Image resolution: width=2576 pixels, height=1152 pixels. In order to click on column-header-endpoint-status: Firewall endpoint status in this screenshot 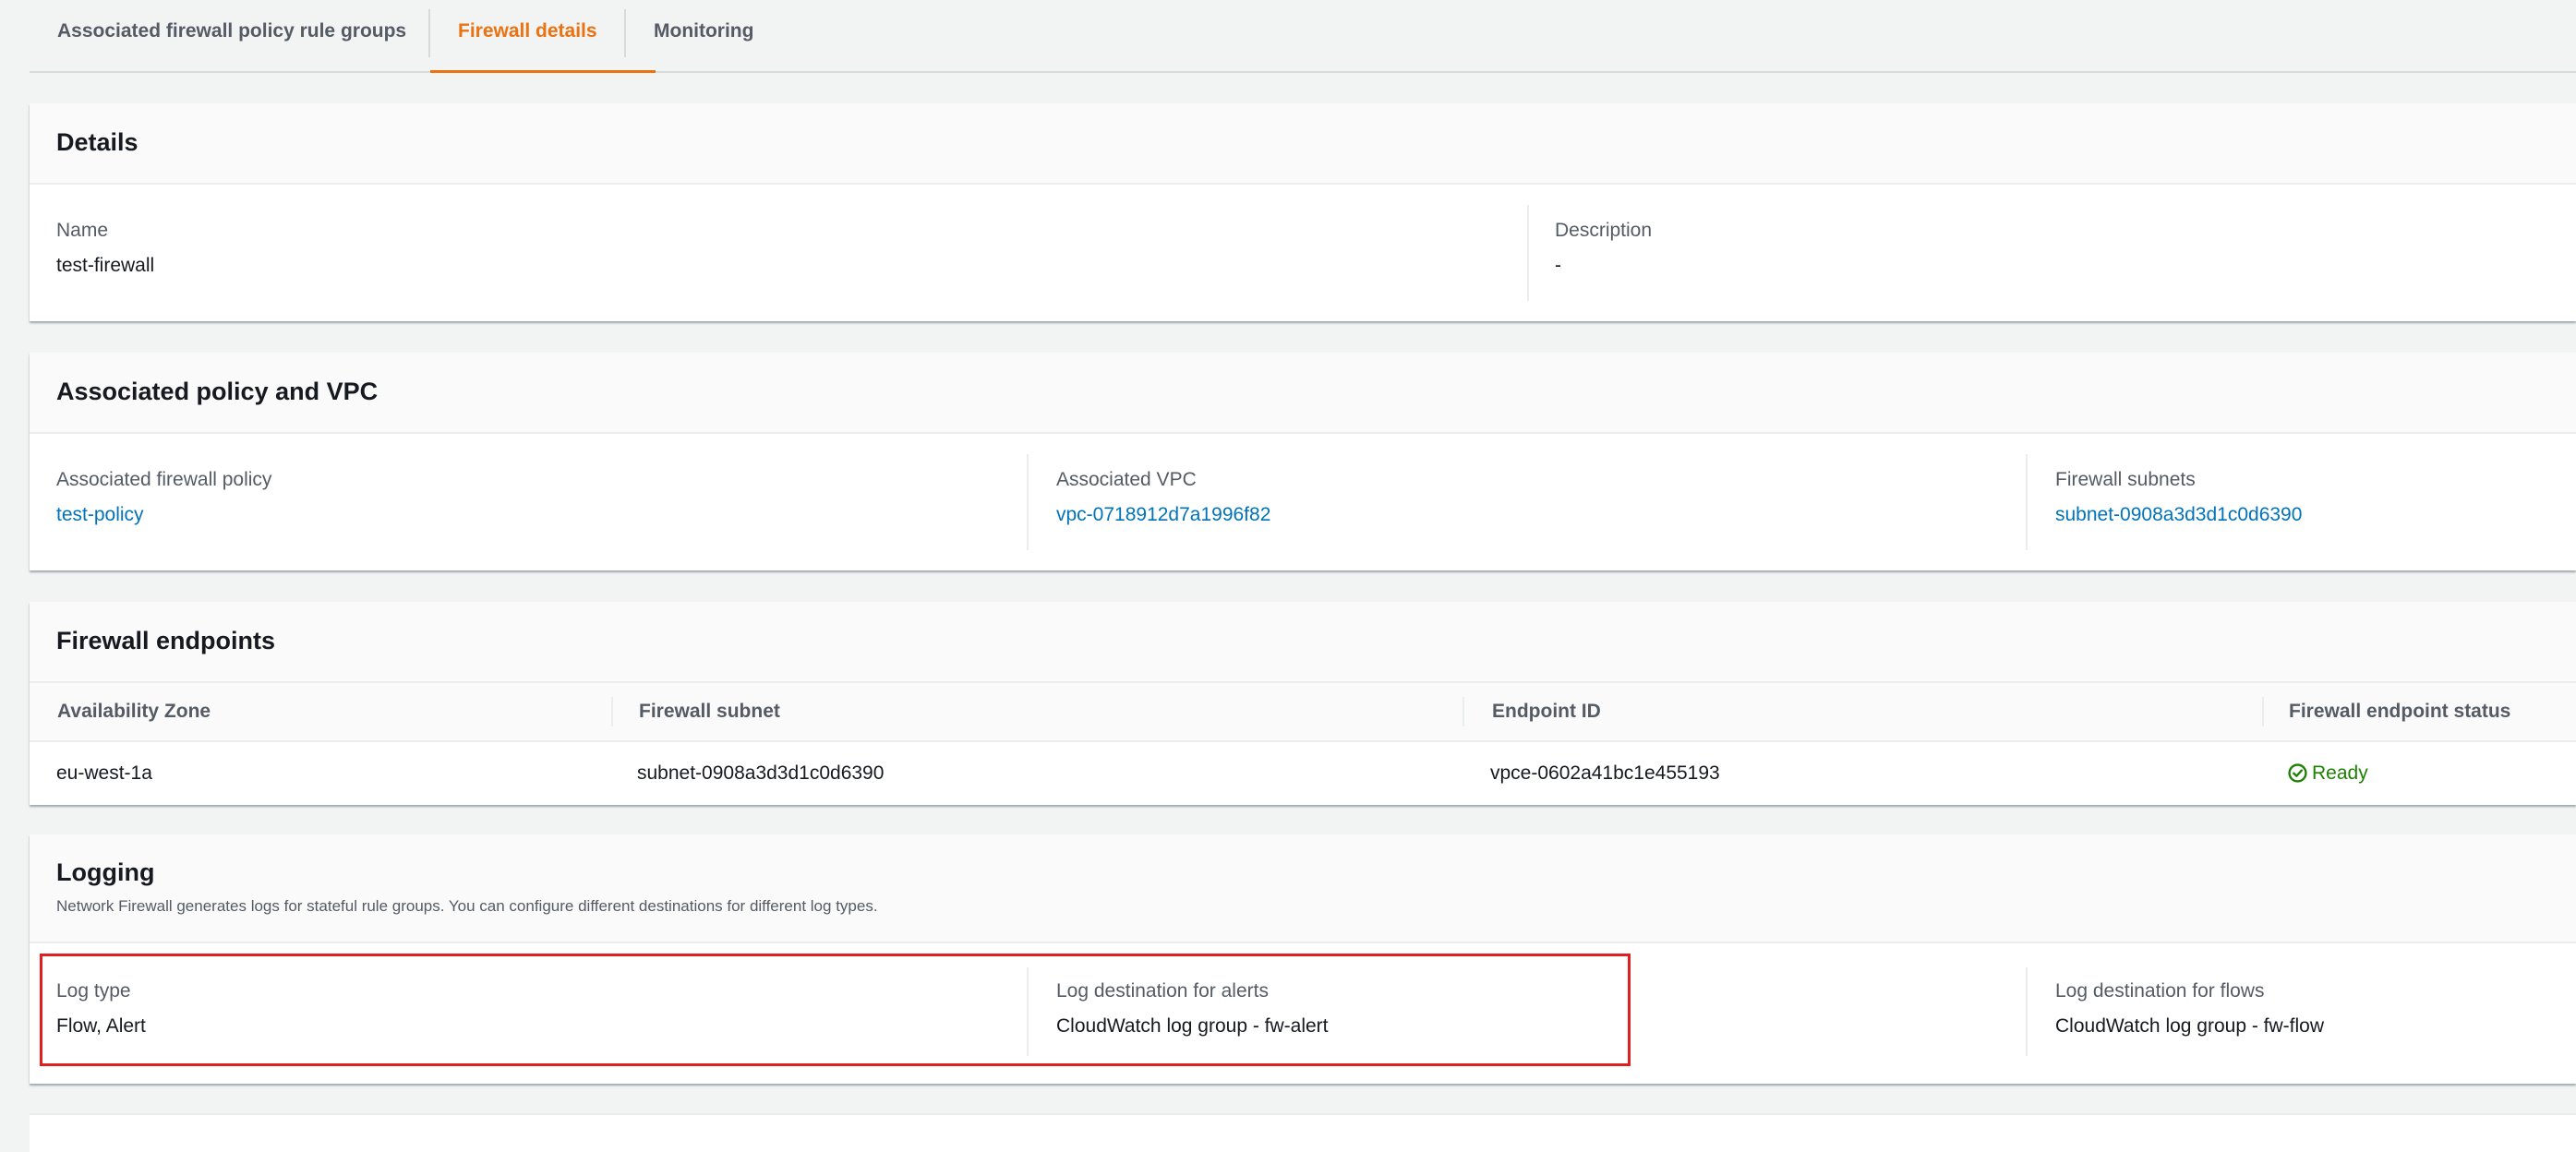, I will do `click(2399, 712)`.